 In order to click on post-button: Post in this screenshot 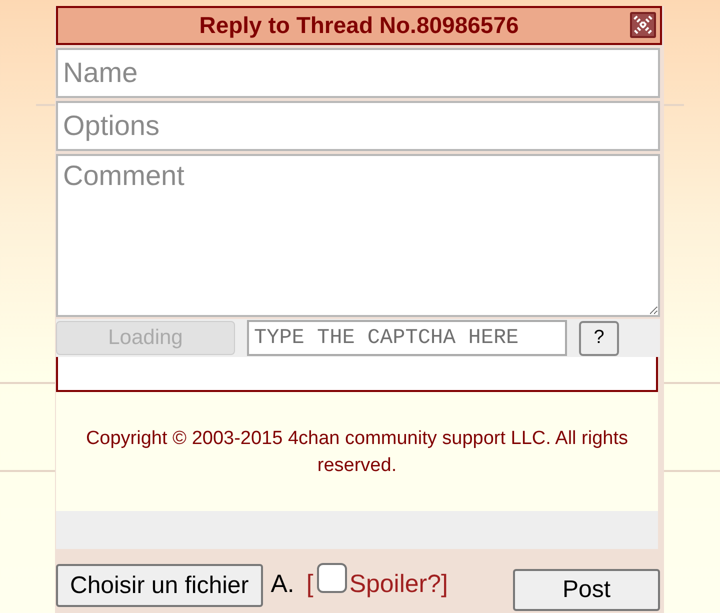, I will do `click(586, 590)`.